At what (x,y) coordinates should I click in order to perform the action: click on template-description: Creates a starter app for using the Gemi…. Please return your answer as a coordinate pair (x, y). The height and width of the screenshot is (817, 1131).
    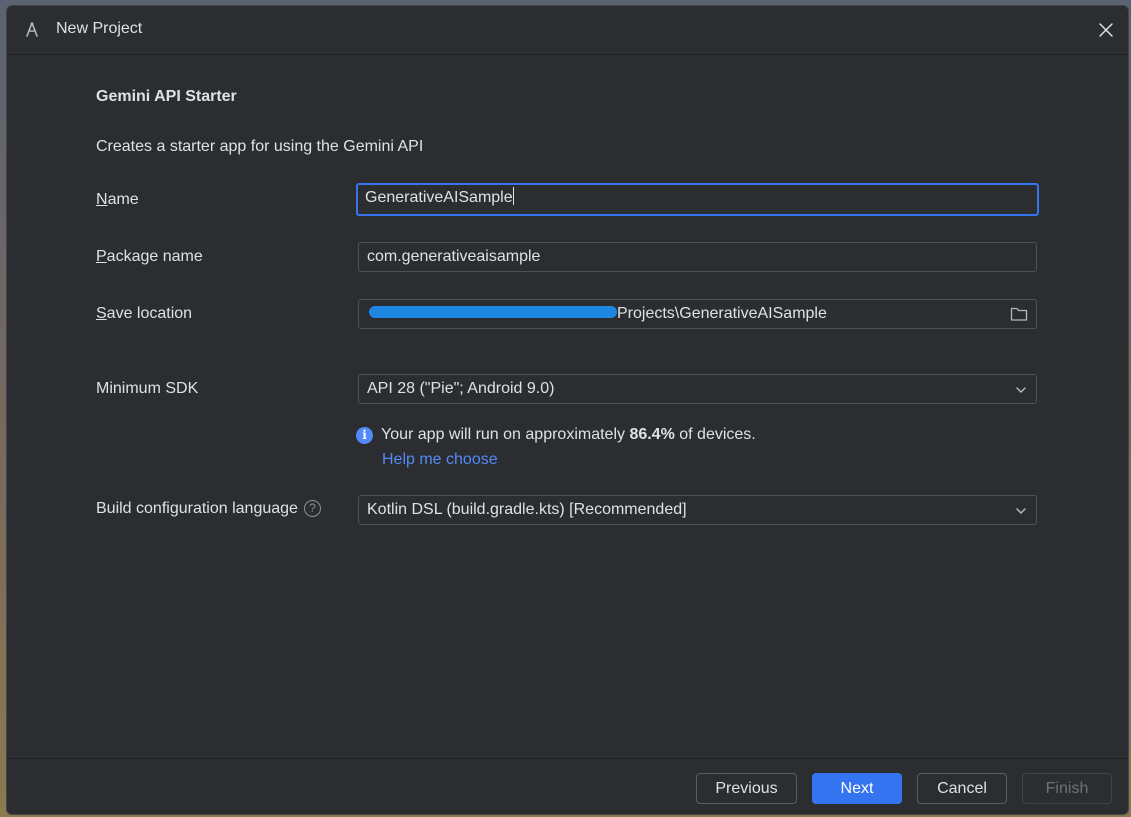
    Looking at the image, I should click on (260, 146).